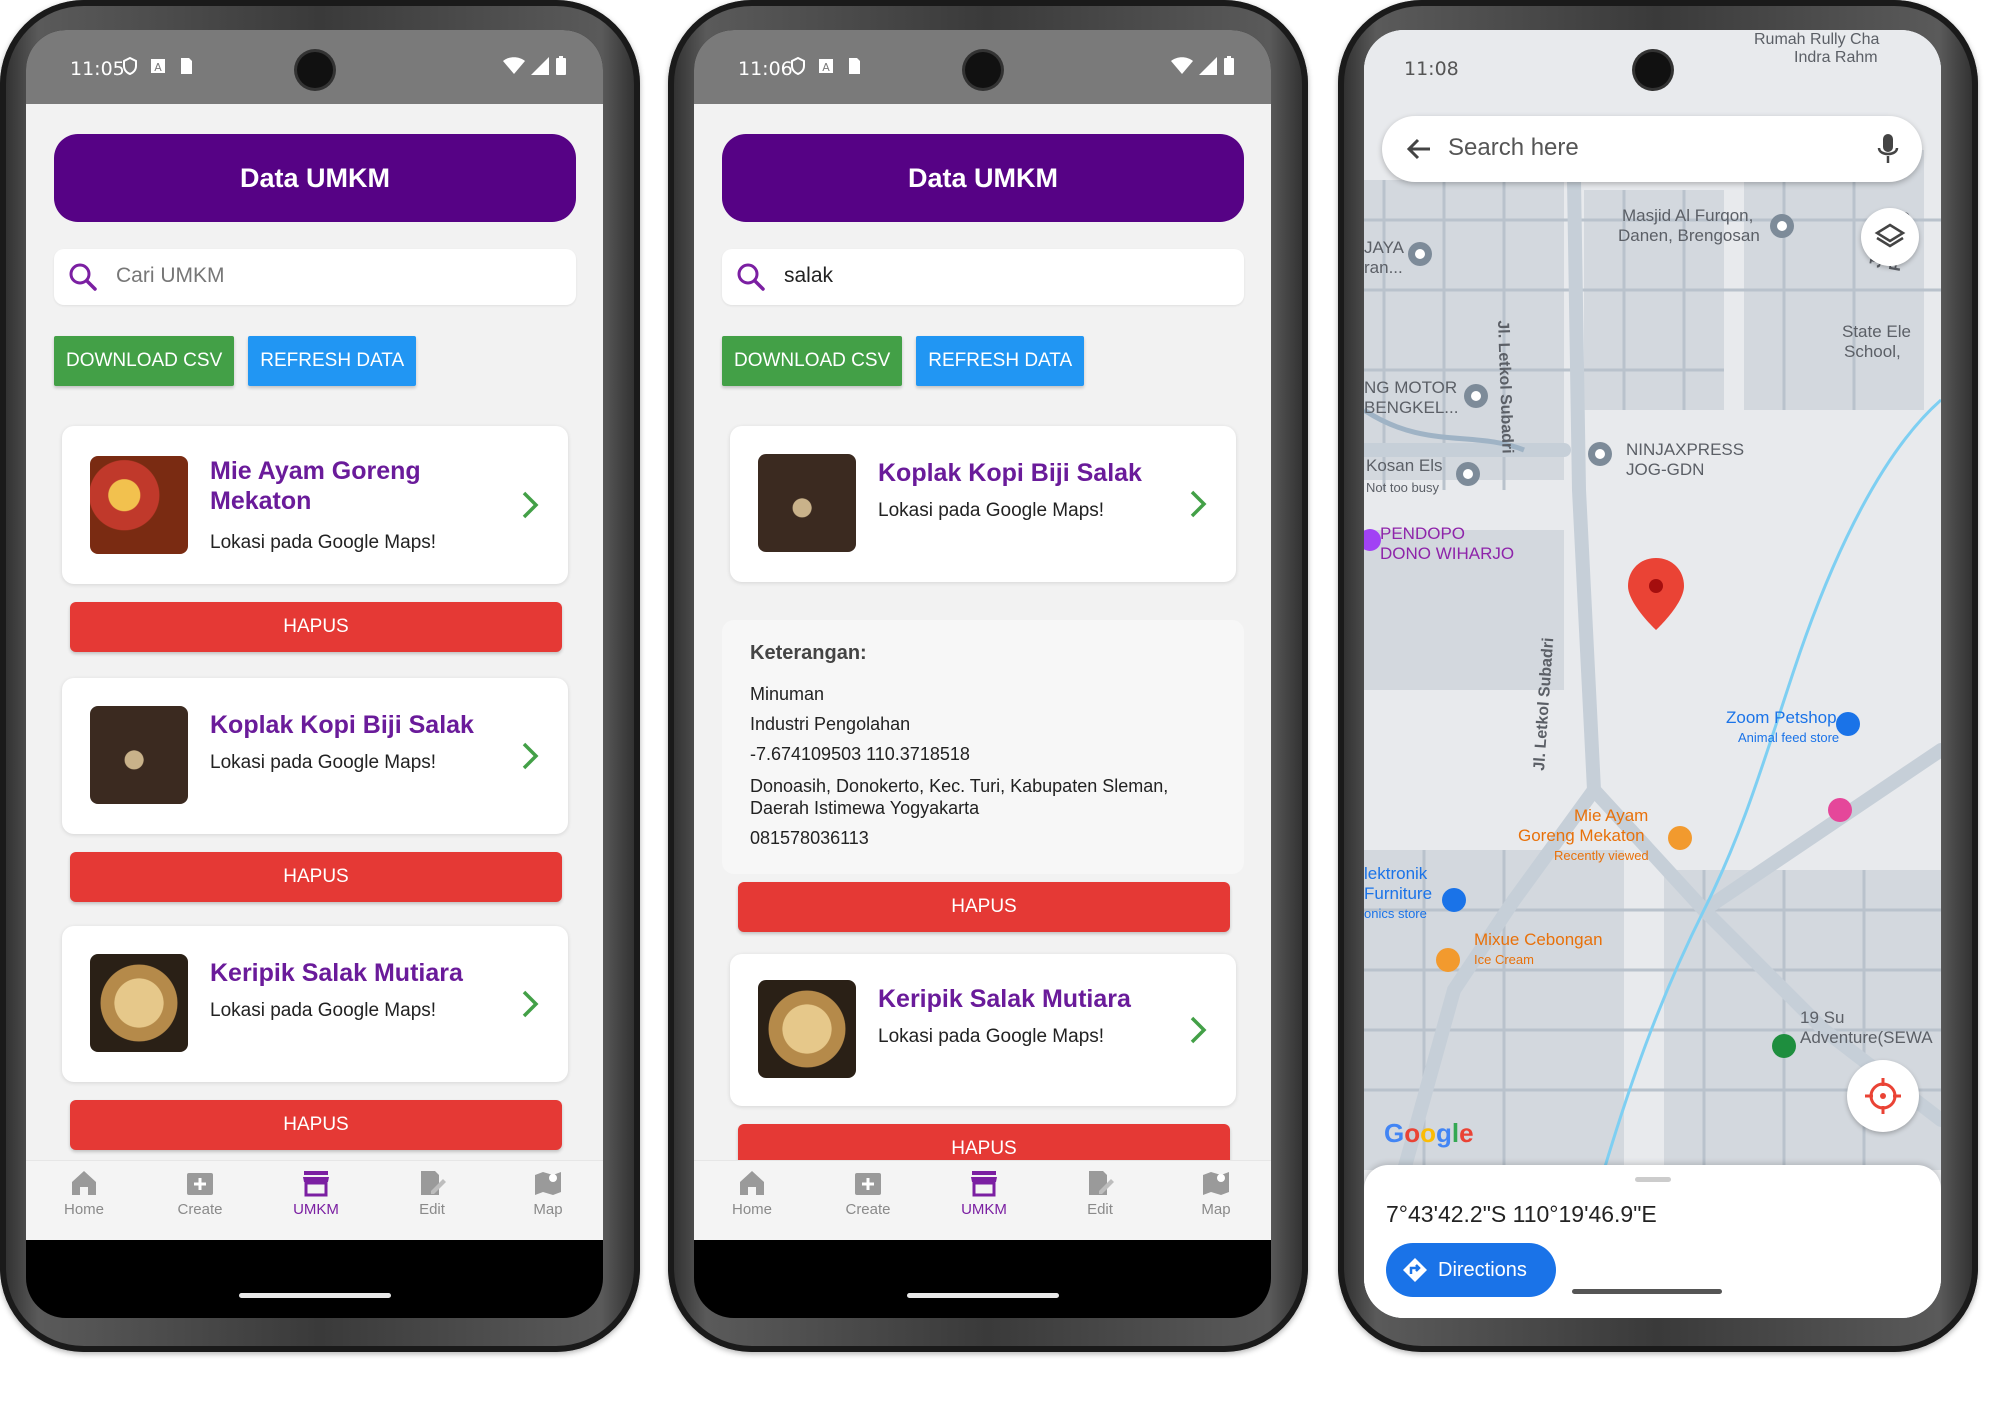 This screenshot has height=1410, width=2000. I want to click on map-search-bar: Search here, so click(1652, 149).